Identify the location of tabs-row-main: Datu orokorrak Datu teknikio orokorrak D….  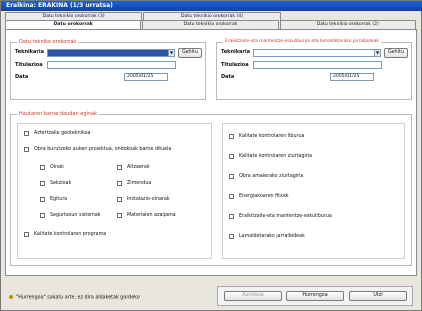
(211, 24).